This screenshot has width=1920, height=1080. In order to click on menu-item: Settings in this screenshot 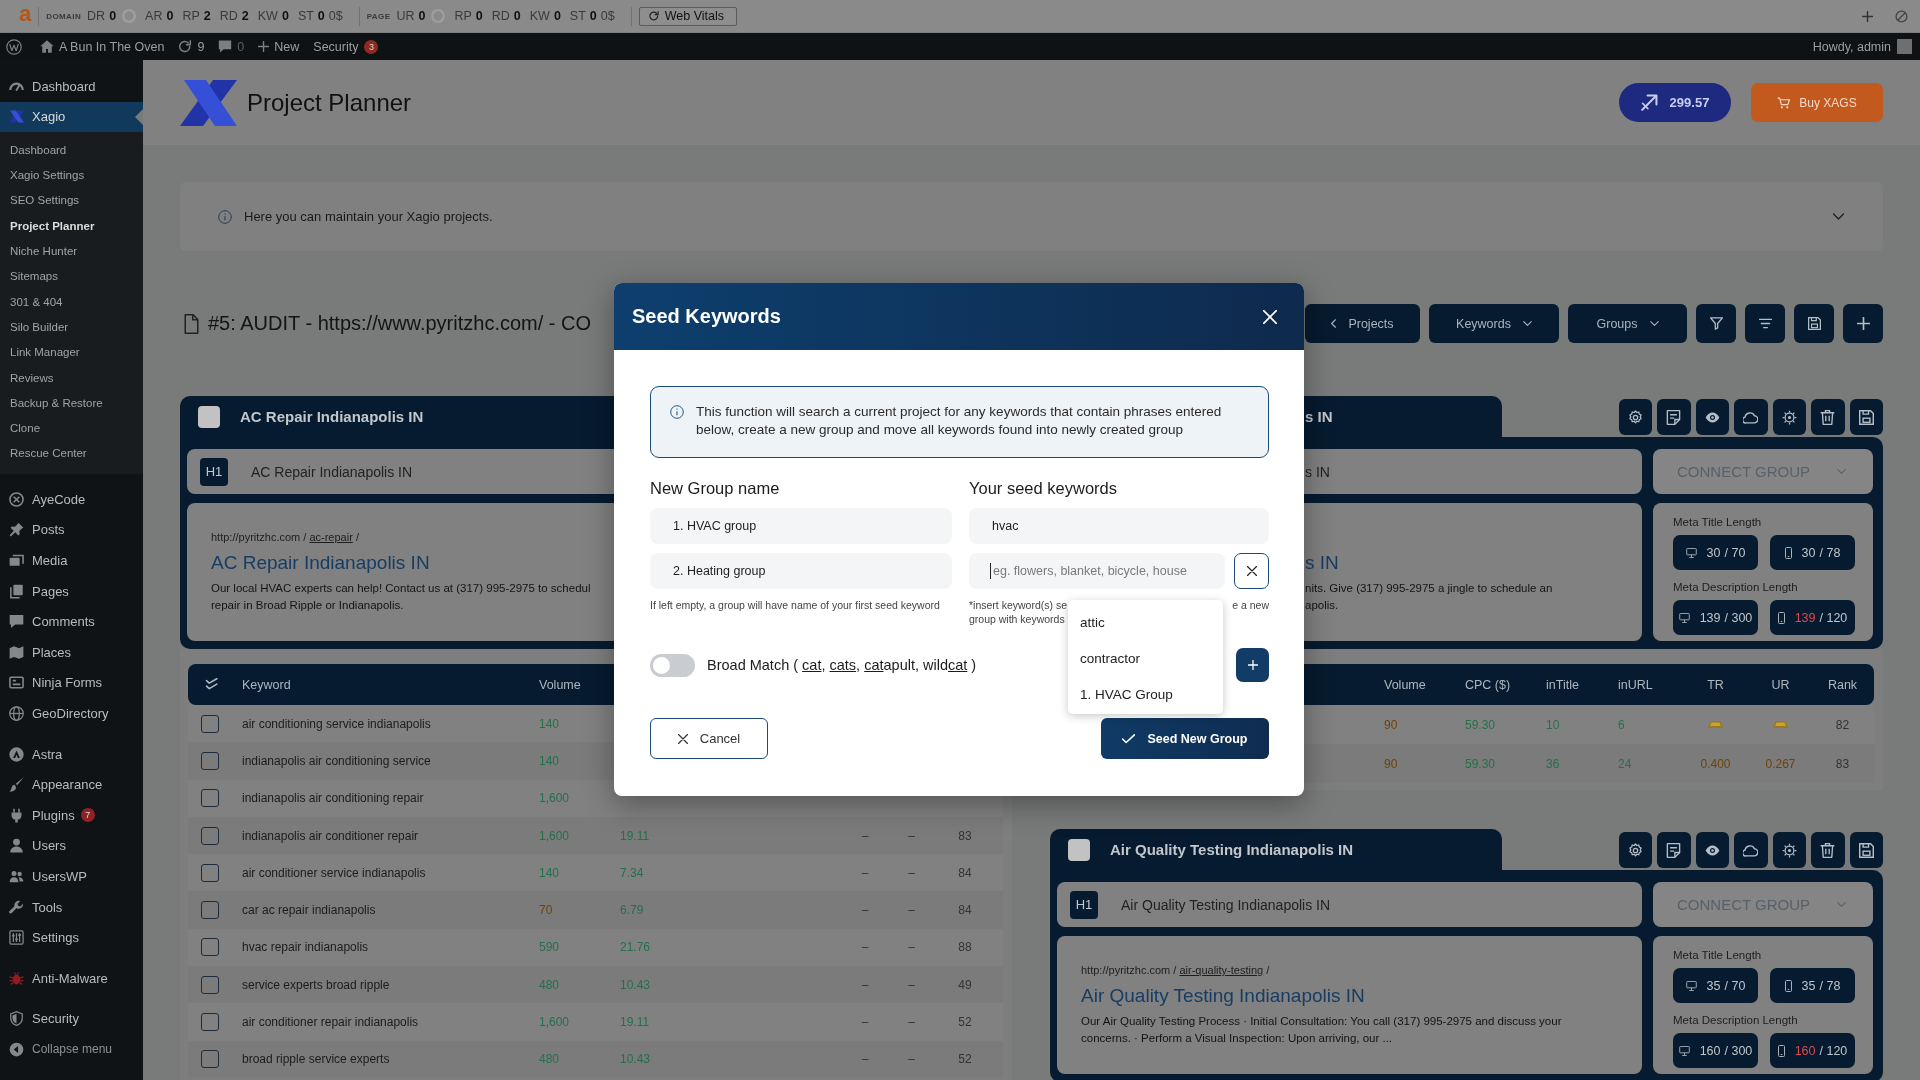, I will do `click(71, 937)`.